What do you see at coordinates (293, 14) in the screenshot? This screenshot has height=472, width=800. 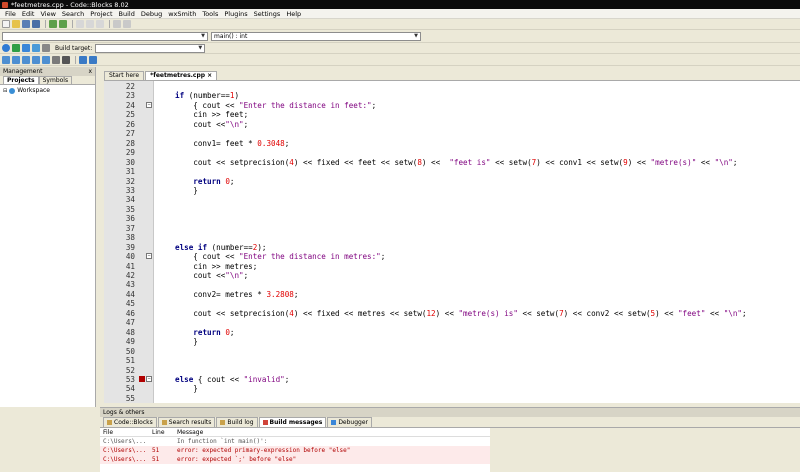 I see `menu-help: Help` at bounding box center [293, 14].